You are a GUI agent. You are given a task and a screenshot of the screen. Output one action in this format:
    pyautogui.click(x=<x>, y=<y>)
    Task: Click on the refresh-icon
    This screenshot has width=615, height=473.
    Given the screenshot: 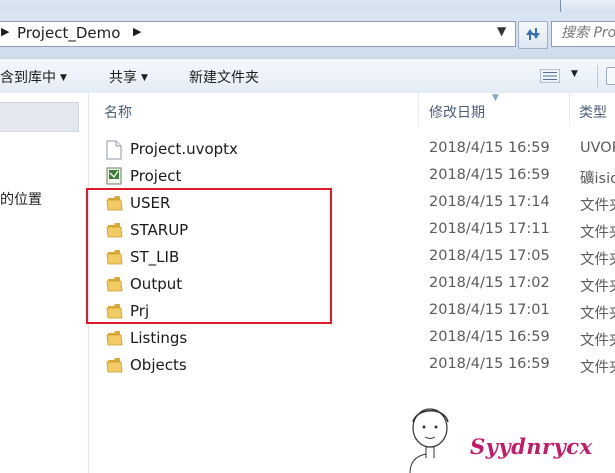 What is the action you would take?
    pyautogui.click(x=533, y=34)
    